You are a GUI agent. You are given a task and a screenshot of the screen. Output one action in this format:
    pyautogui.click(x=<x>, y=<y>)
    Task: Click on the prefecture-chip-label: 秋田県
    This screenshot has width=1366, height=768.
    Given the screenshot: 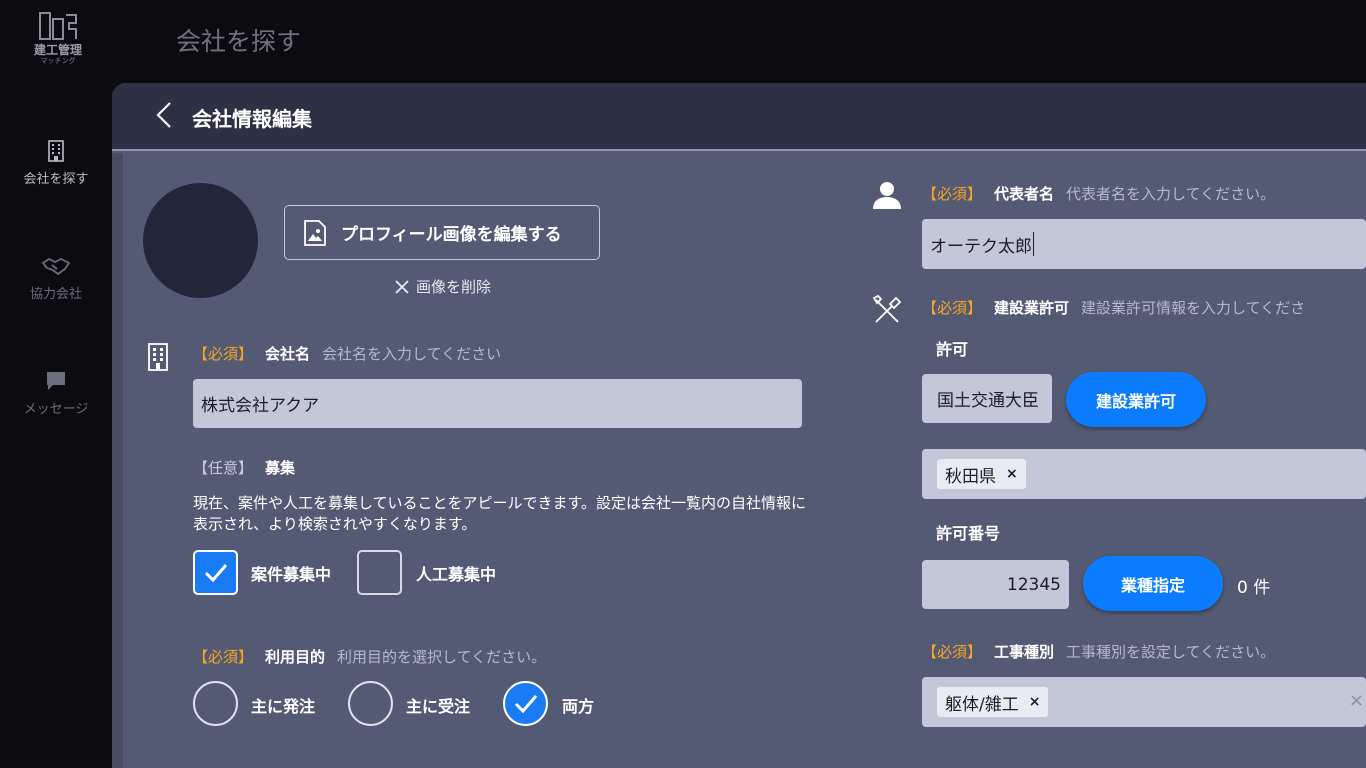 What is the action you would take?
    pyautogui.click(x=970, y=476)
    